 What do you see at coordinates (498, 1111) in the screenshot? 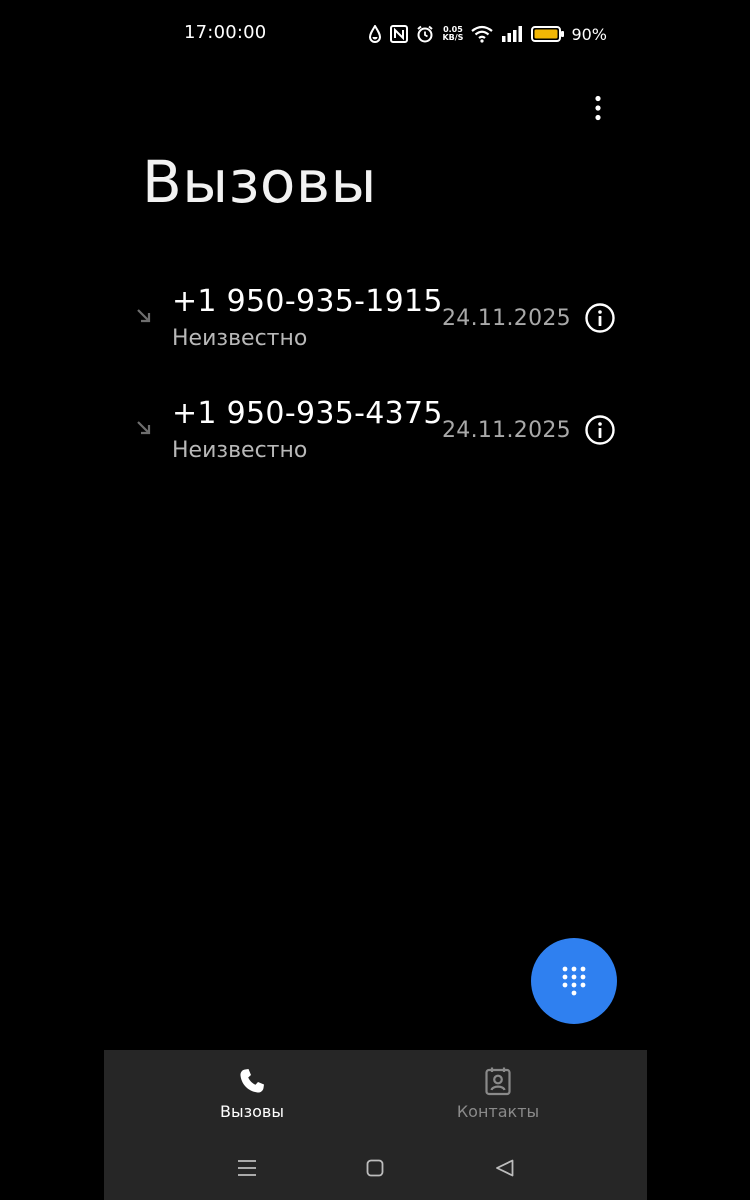
I see `tab-contacts-label: Контакты` at bounding box center [498, 1111].